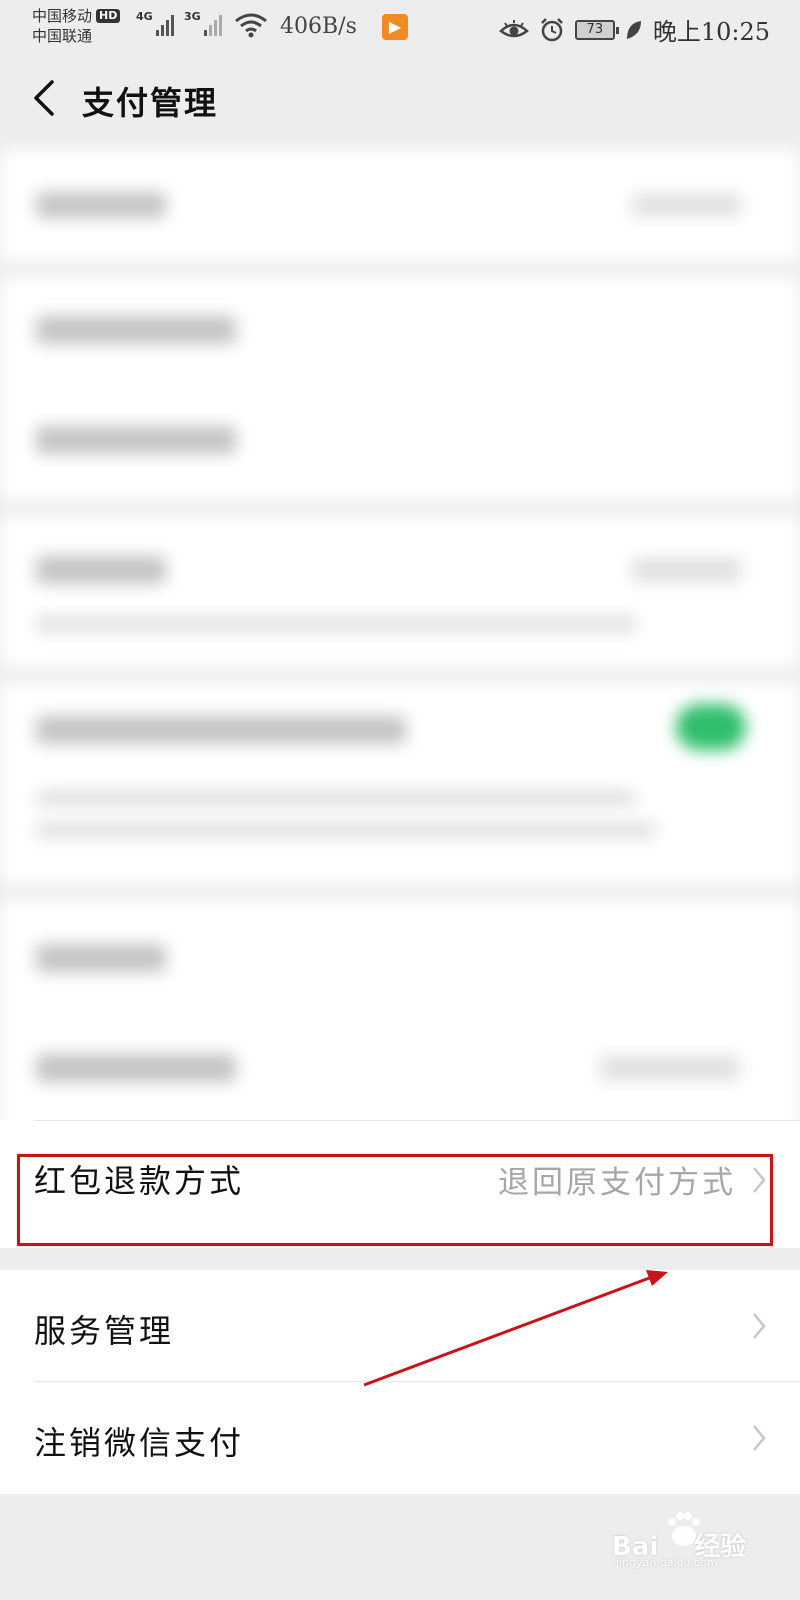 The width and height of the screenshot is (800, 1600). What do you see at coordinates (417, 1120) in the screenshot?
I see `divider` at bounding box center [417, 1120].